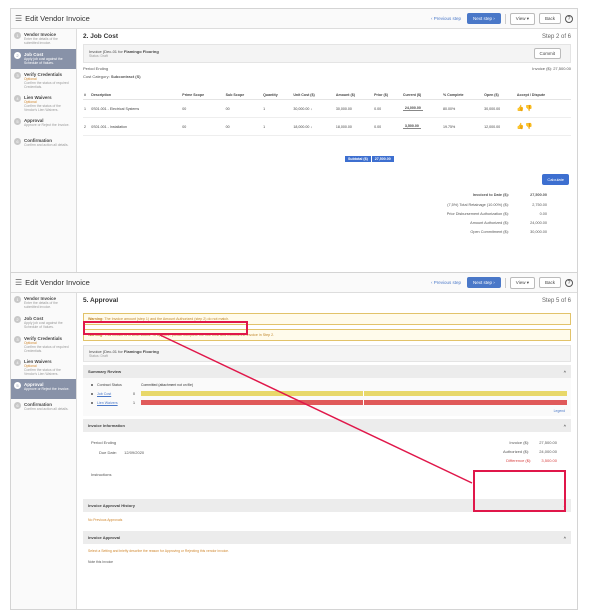 The width and height of the screenshot is (592, 614). I want to click on callout-arrow, so click(316, 409).